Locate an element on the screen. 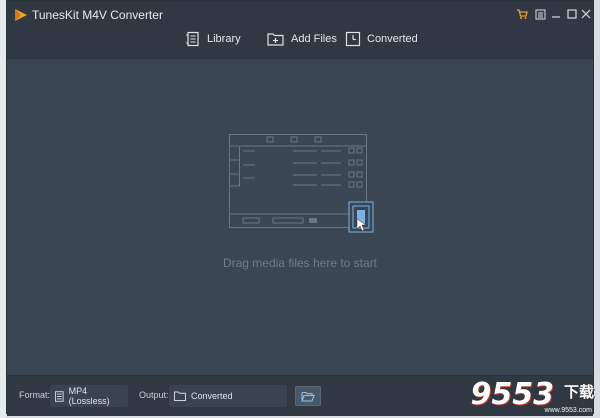 The width and height of the screenshot is (600, 418). main-toolbar: Library Add Files Converted is located at coordinates (300, 43).